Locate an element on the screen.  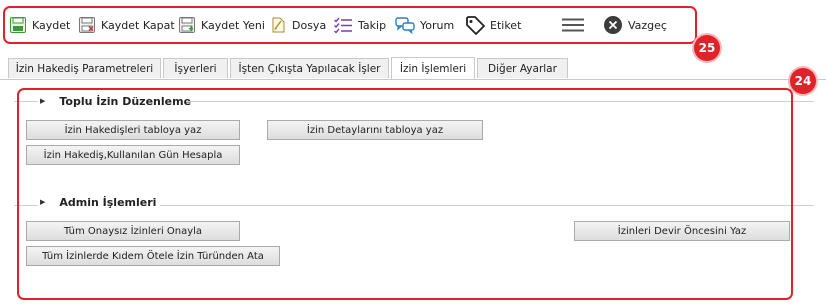
tab-isyerleri: İşyerleri is located at coordinates (195, 68).